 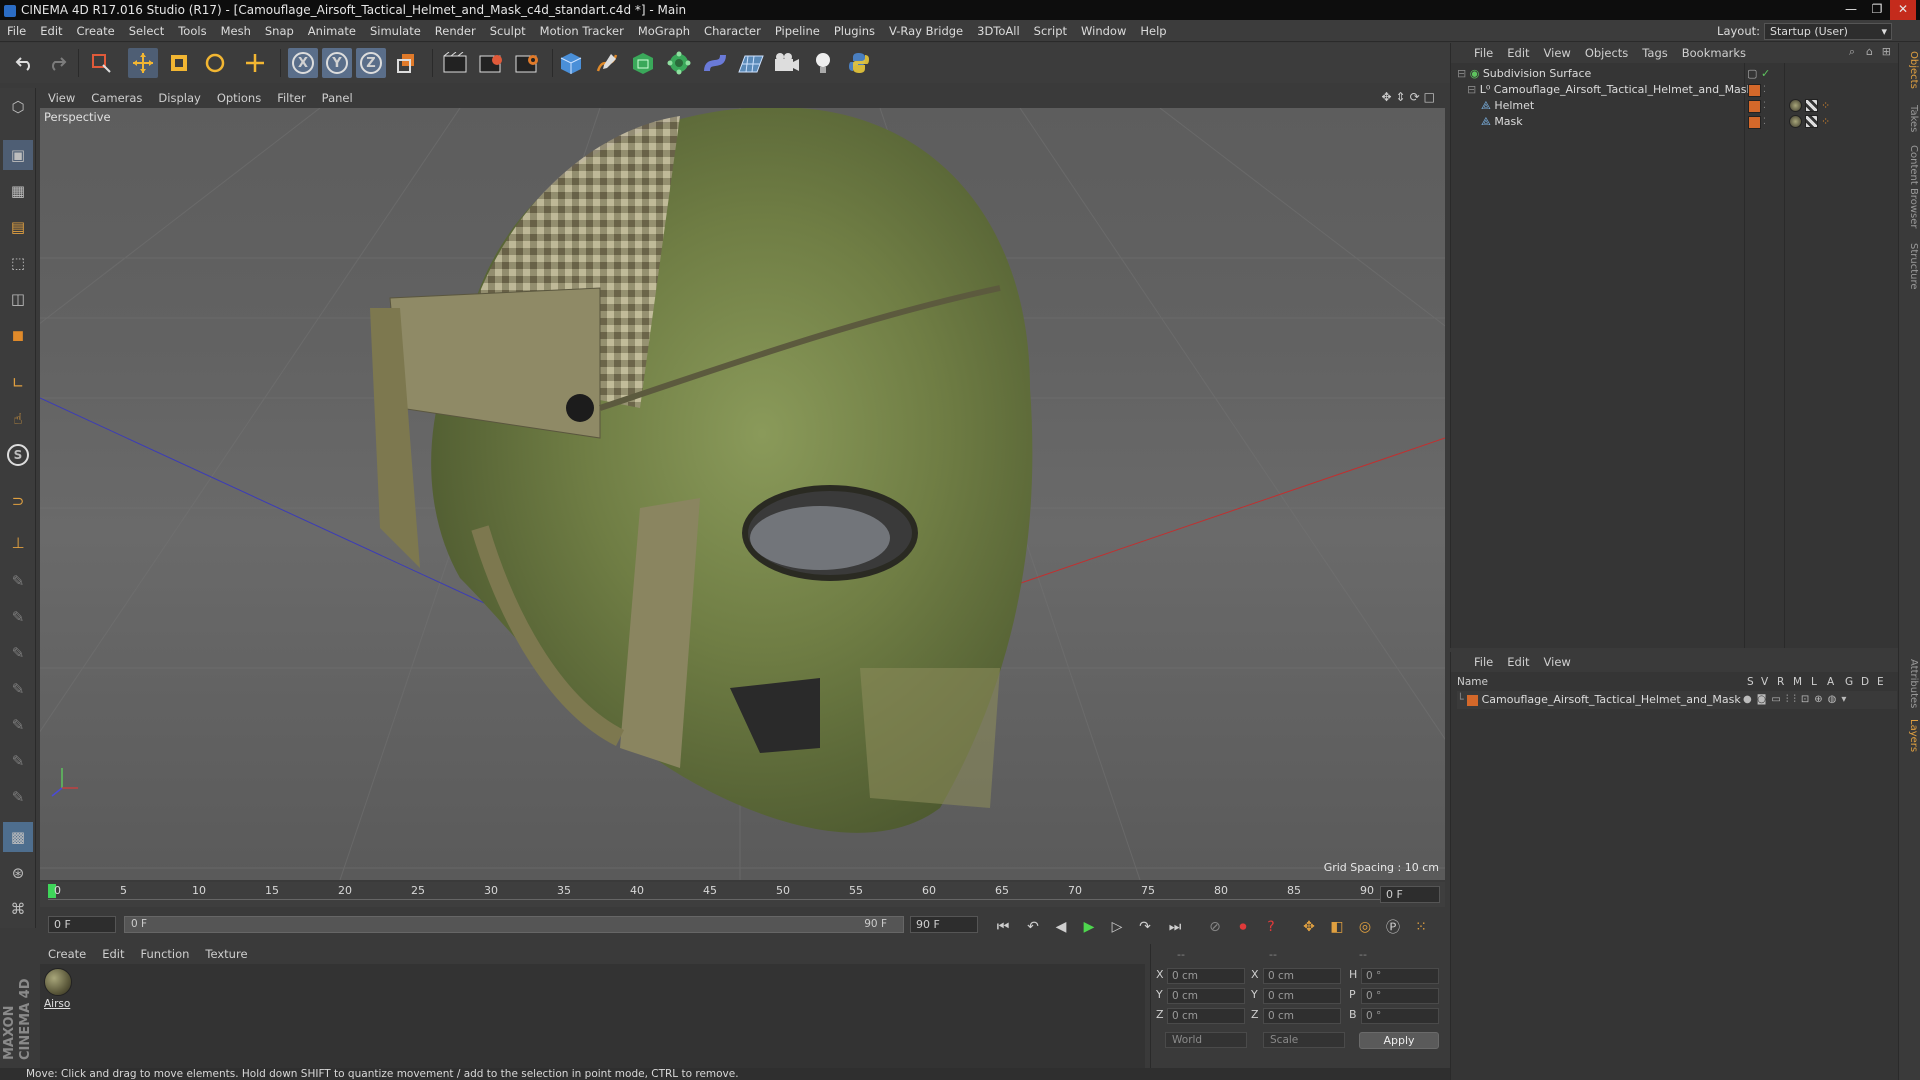 I want to click on menu-snap: Snap, so click(x=279, y=31).